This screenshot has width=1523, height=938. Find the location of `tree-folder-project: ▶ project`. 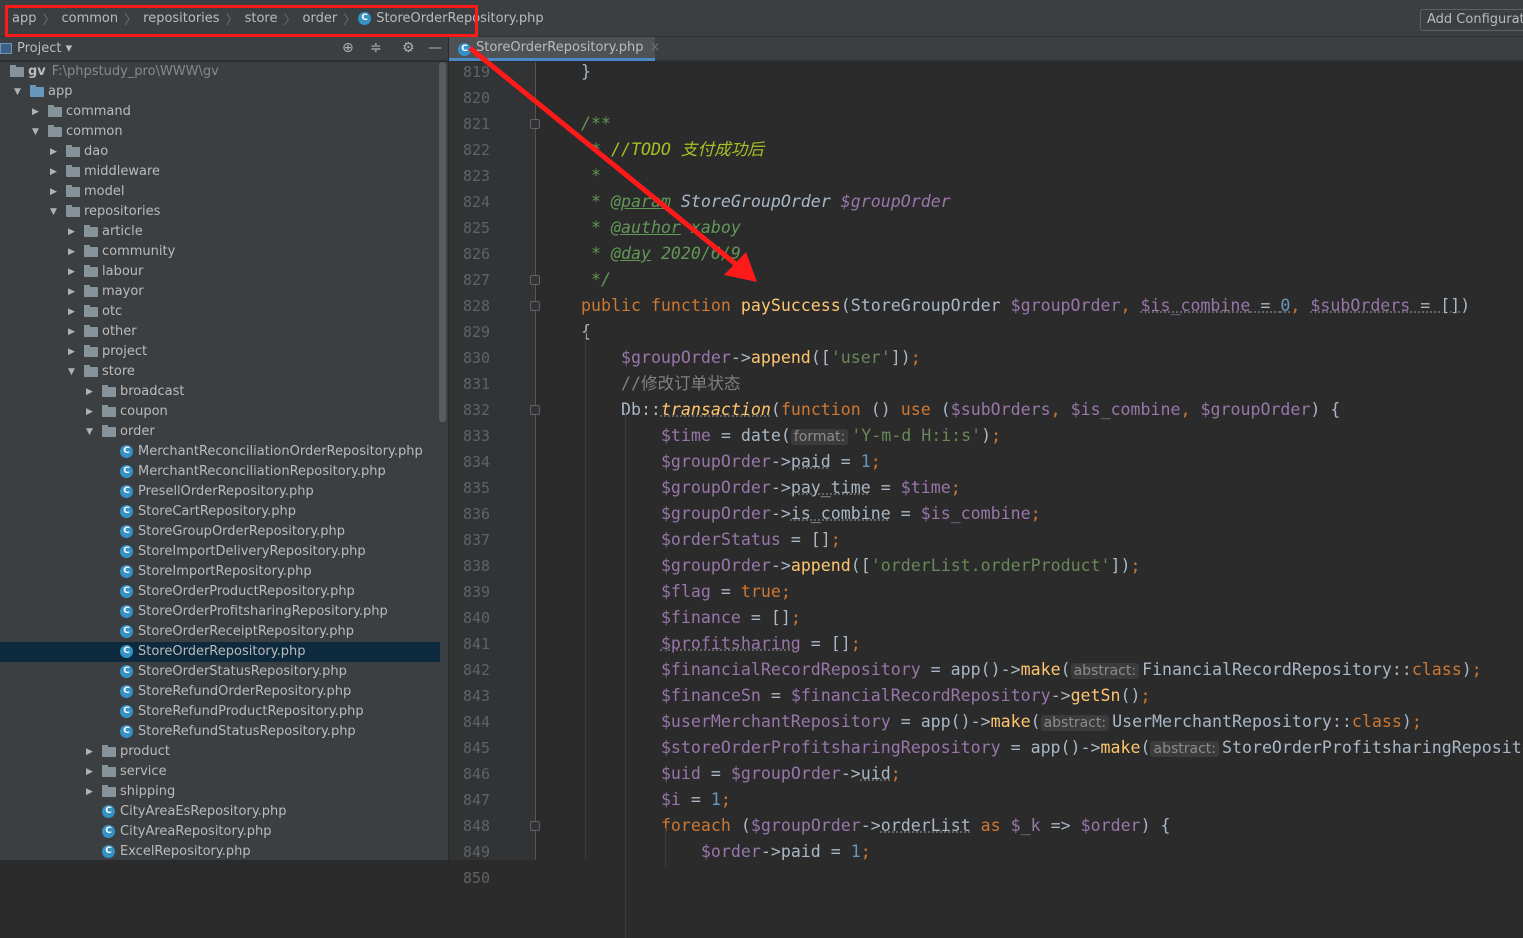

tree-folder-project: ▶ project is located at coordinates (220, 352).